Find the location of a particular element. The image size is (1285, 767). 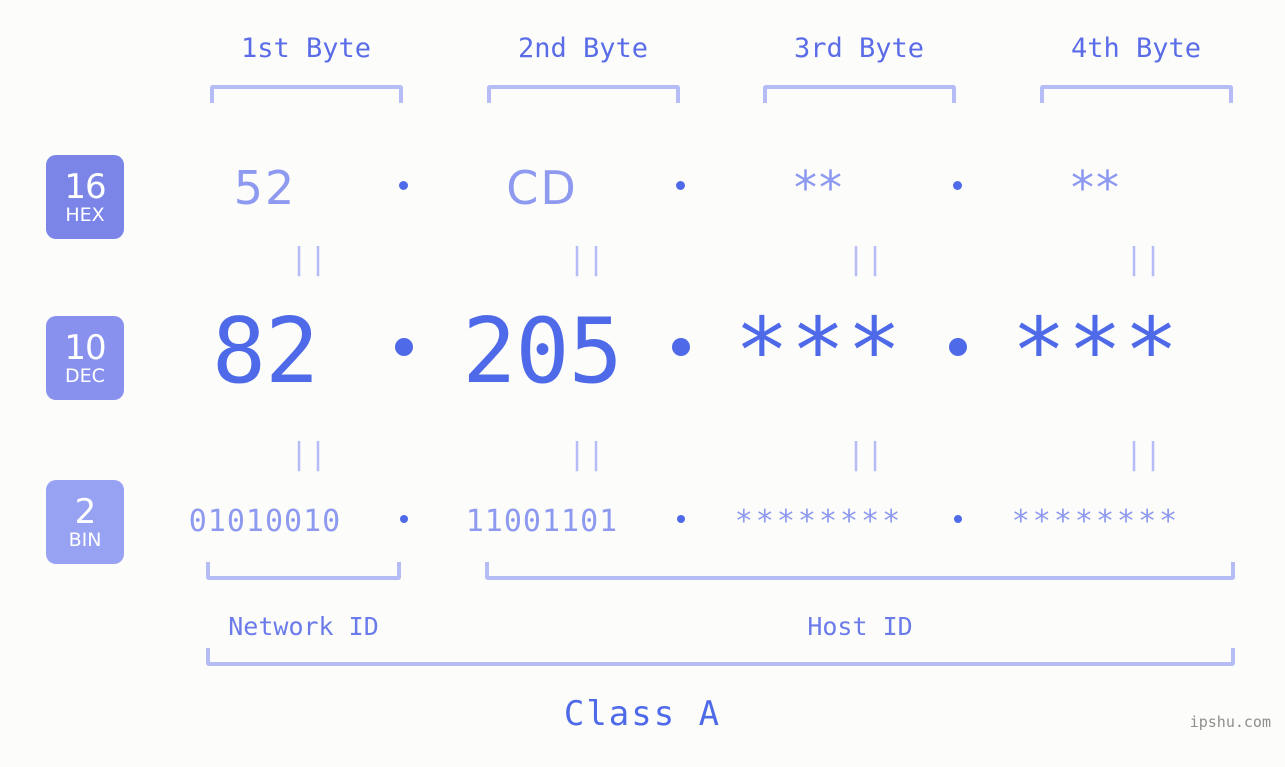

base-badge-bin-number: 2 is located at coordinates (85, 511).